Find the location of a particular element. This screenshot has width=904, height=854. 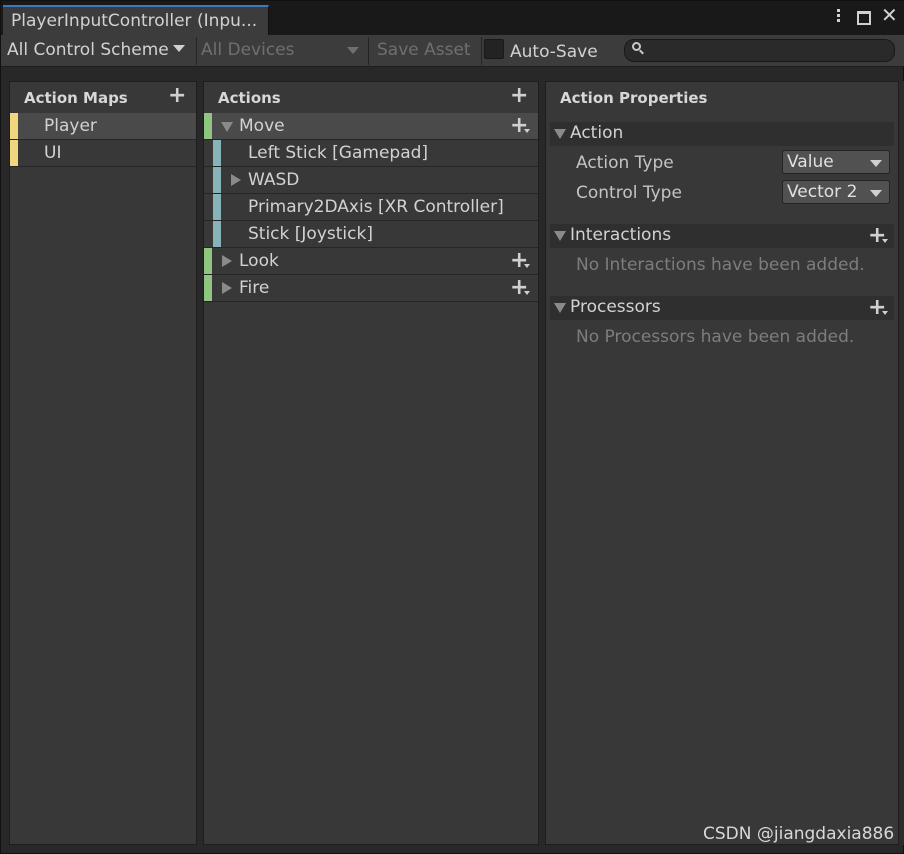

actions-header: Actions + is located at coordinates (371, 97).